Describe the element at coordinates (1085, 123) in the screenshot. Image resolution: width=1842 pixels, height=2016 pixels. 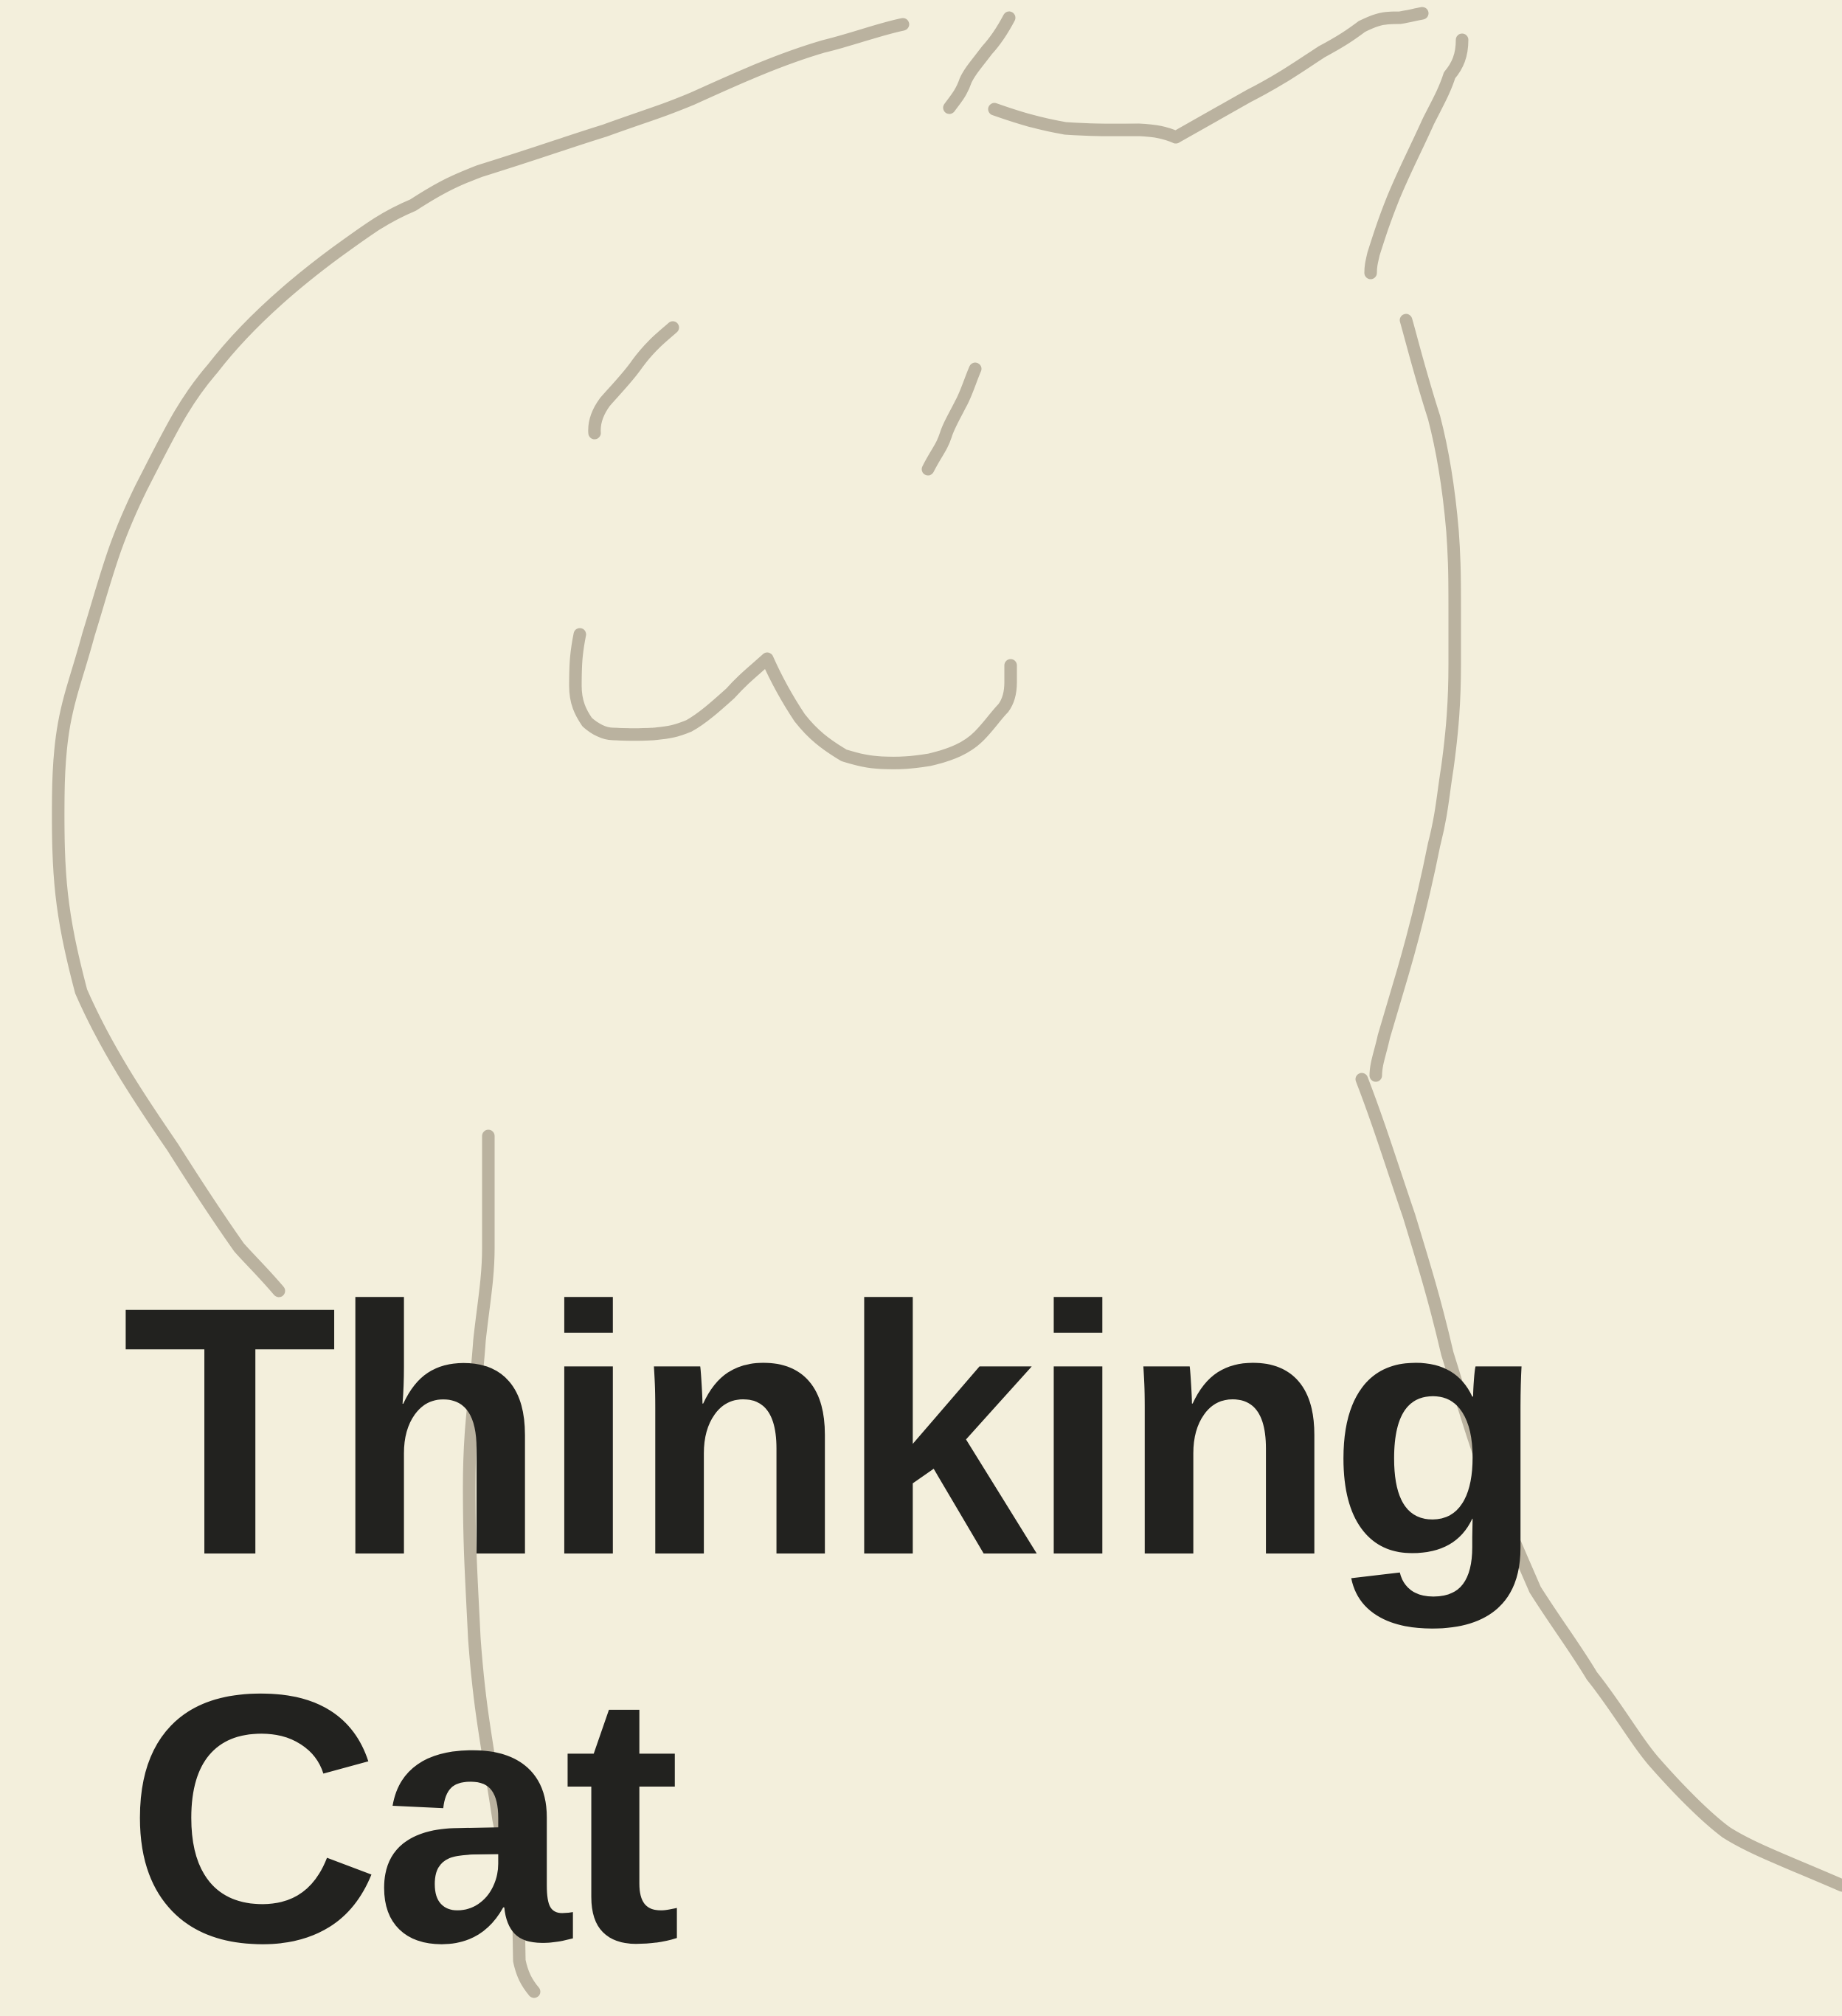
I see `cat-forehead-line` at that location.